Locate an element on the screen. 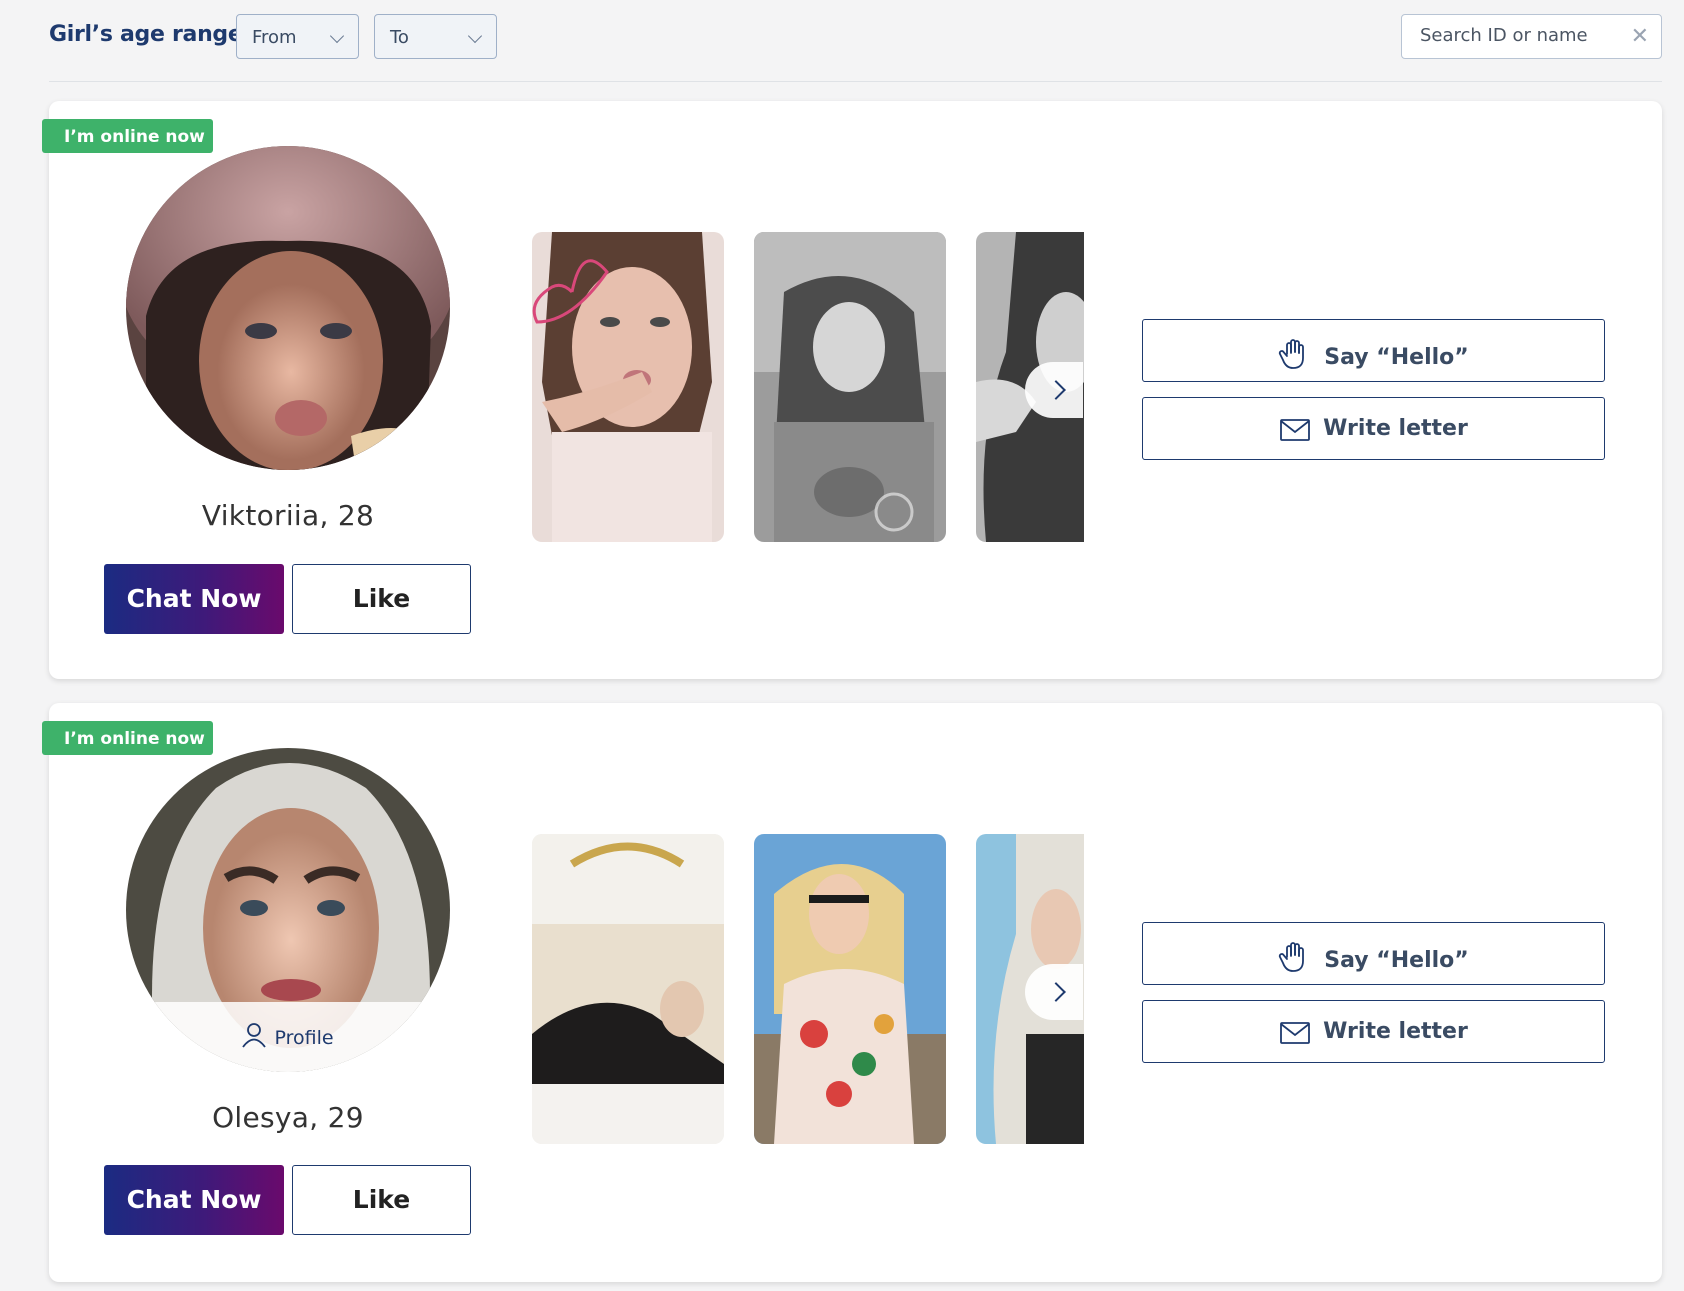 Image resolution: width=1684 pixels, height=1291 pixels. close-icon: ✕ is located at coordinates (1640, 36).